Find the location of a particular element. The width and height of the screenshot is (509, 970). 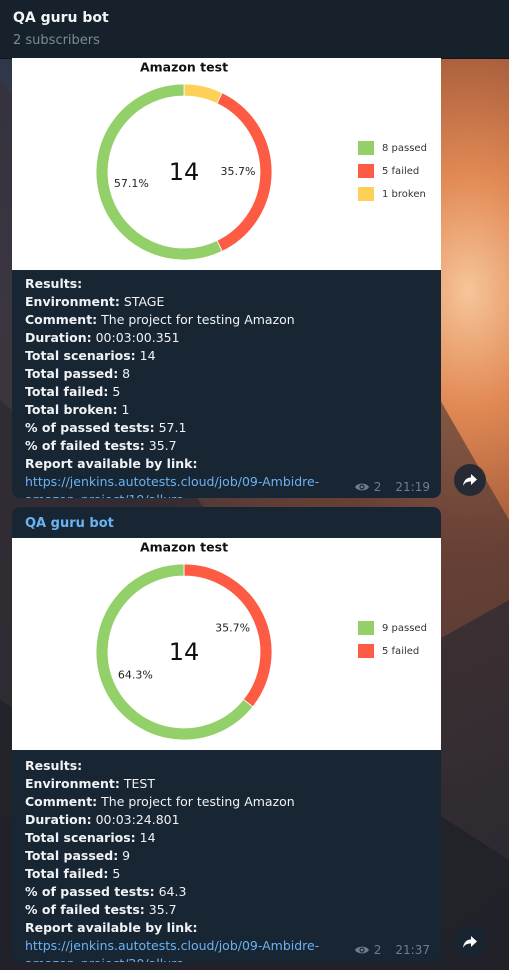

slice-label: 57.1% is located at coordinates (131, 183).